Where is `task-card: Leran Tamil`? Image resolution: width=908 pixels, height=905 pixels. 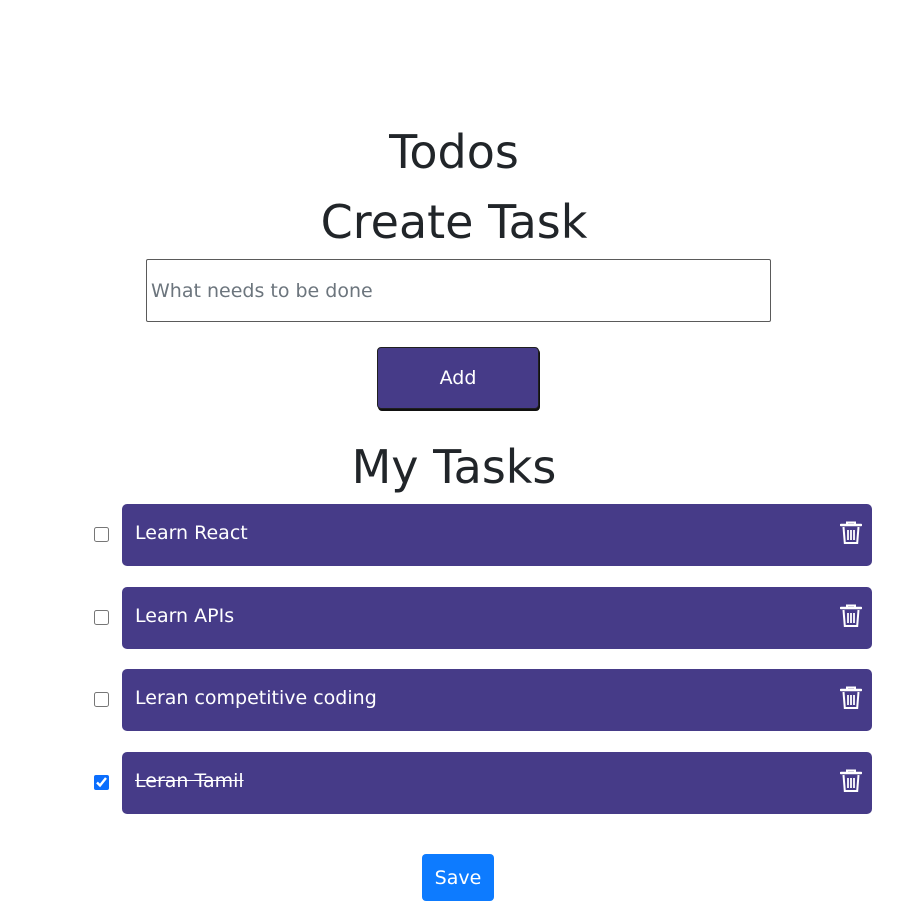 task-card: Leran Tamil is located at coordinates (497, 783).